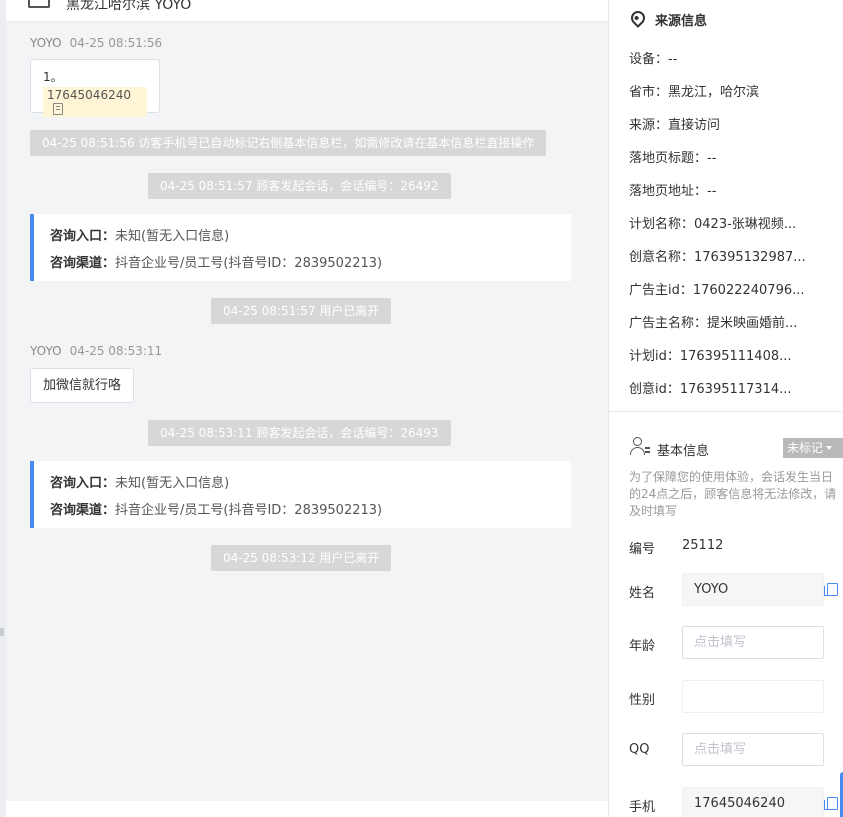 Image resolution: width=843 pixels, height=817 pixels. I want to click on phone-label: 手机, so click(642, 807).